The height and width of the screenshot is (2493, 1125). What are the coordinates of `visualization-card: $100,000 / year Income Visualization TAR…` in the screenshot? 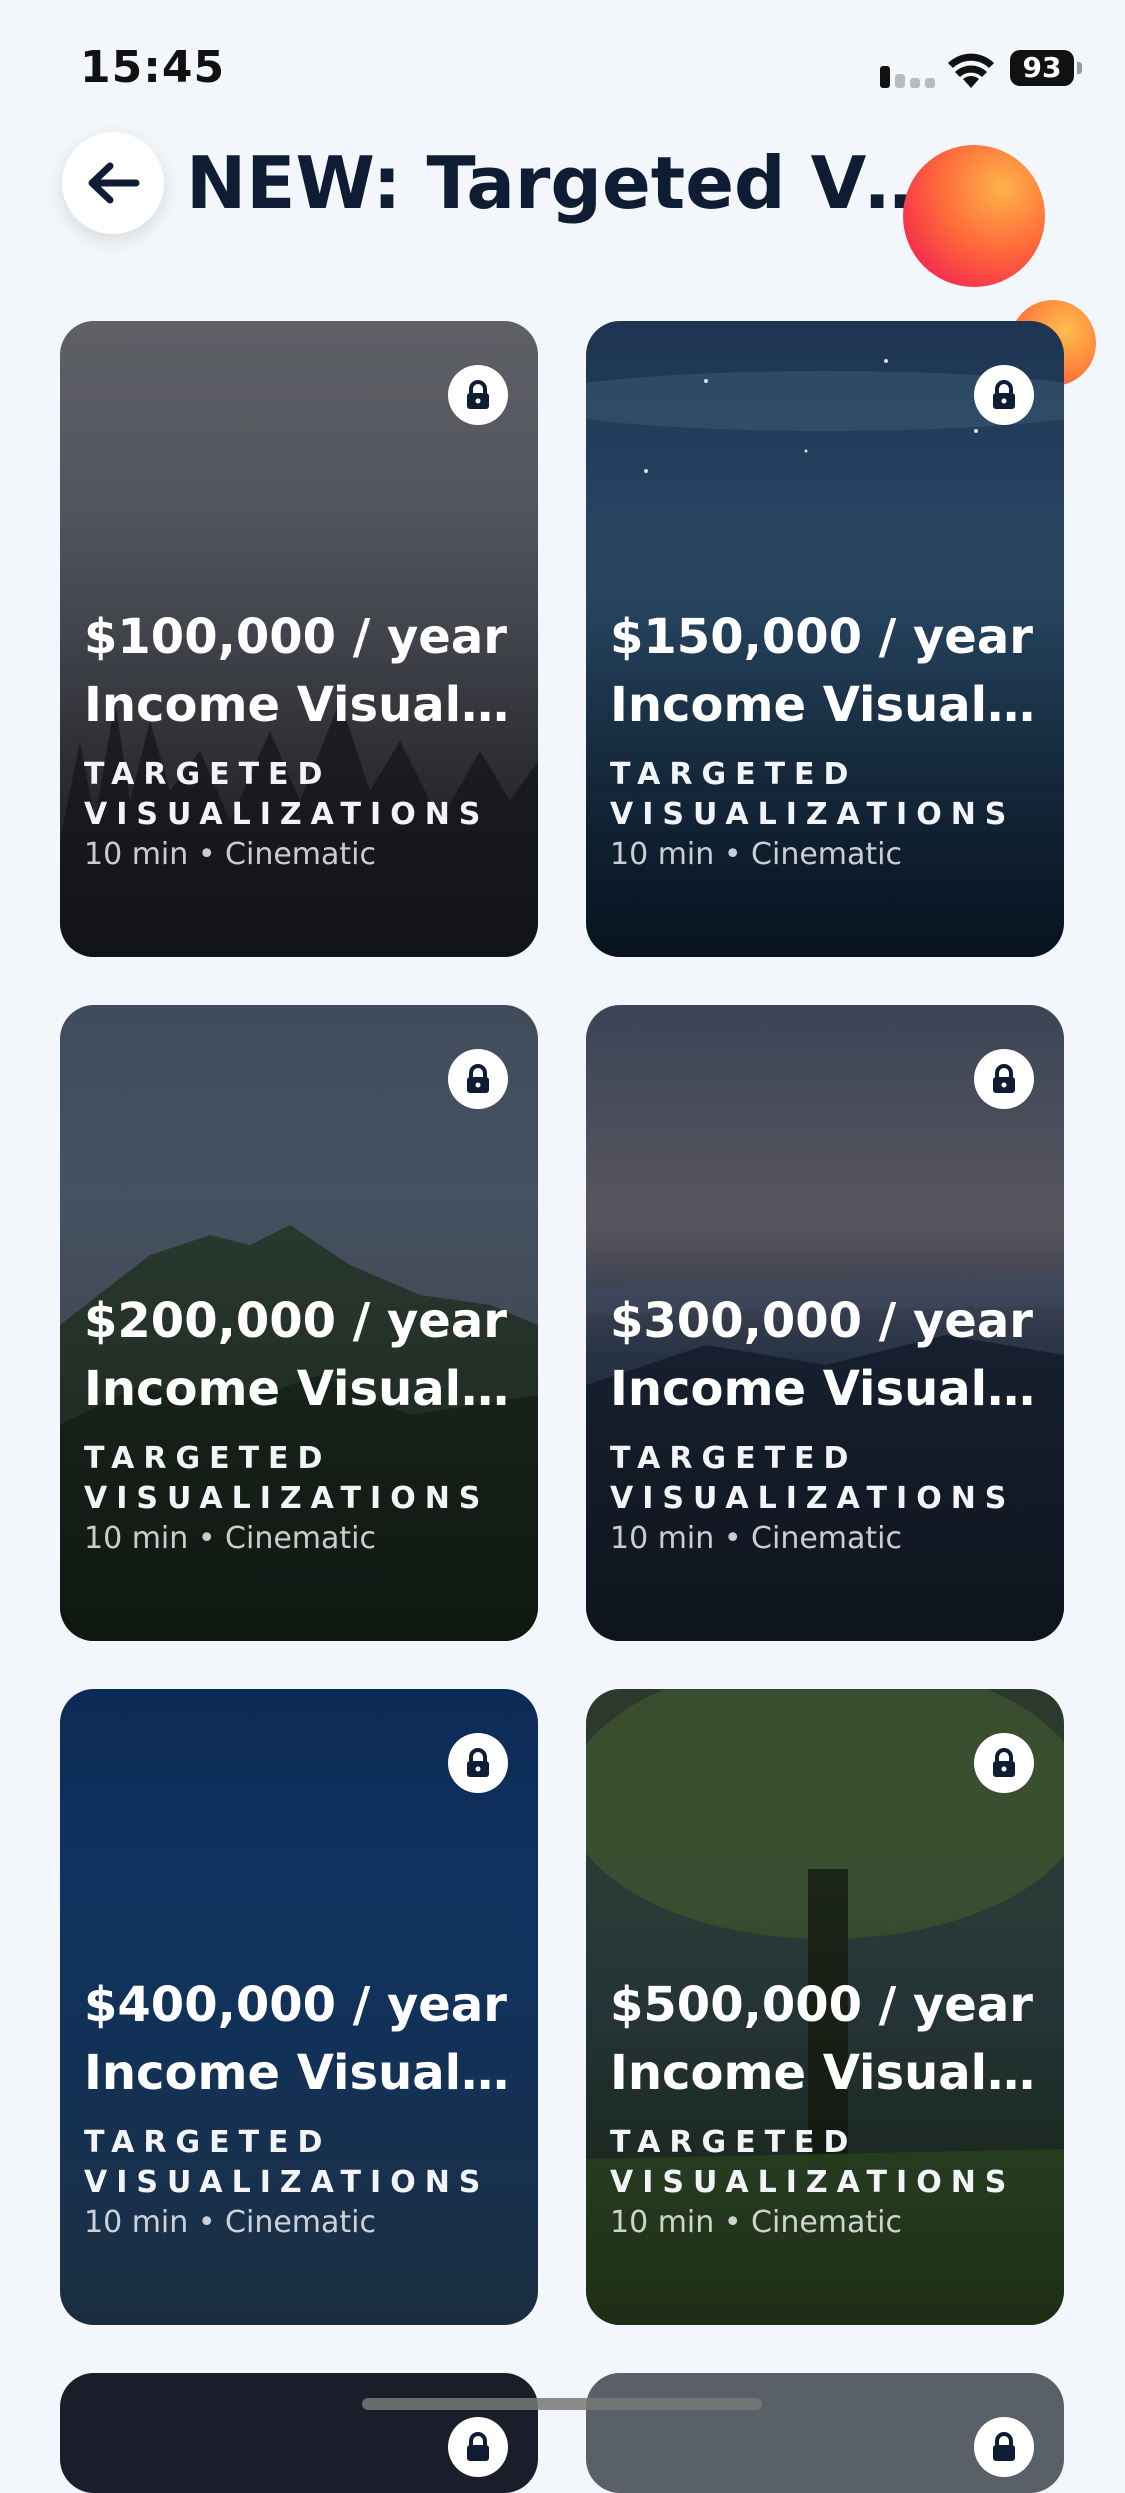 It's located at (299, 639).